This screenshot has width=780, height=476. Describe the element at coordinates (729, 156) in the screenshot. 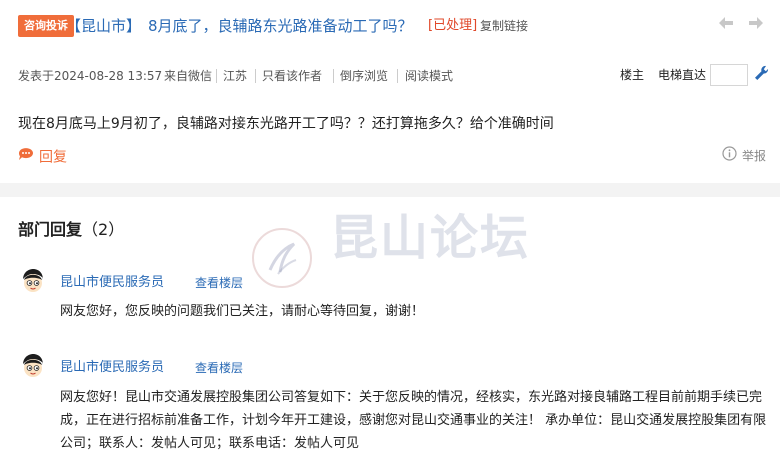

I see `info-icon` at that location.